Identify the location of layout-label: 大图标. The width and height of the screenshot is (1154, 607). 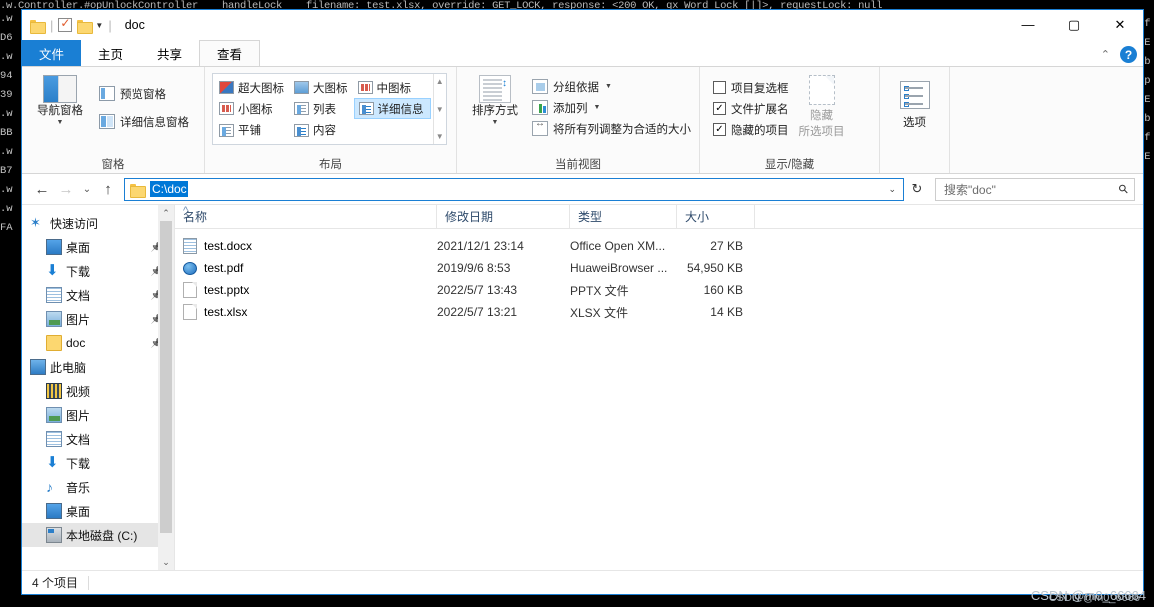
(330, 88).